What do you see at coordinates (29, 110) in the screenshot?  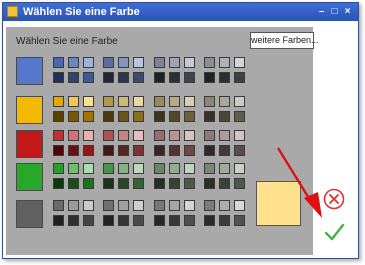 I see `color-swatch-yellow` at bounding box center [29, 110].